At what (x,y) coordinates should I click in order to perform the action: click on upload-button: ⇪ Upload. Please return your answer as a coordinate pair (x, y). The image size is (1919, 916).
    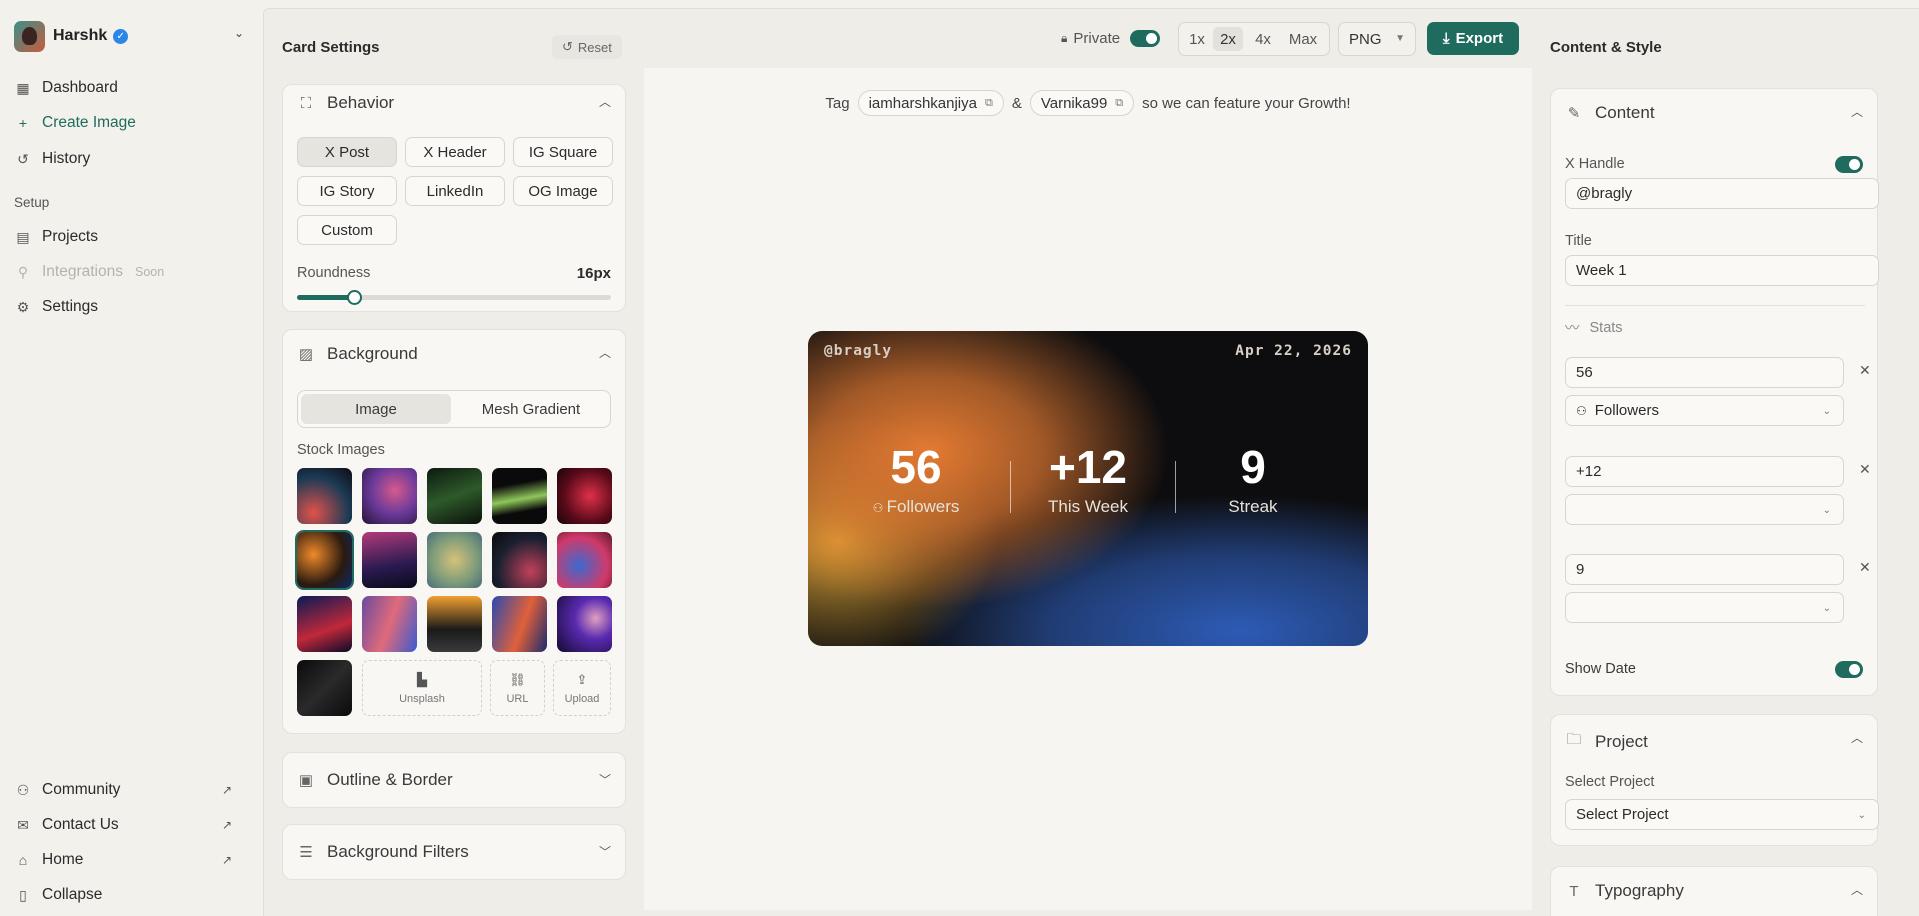
    Looking at the image, I should click on (582, 688).